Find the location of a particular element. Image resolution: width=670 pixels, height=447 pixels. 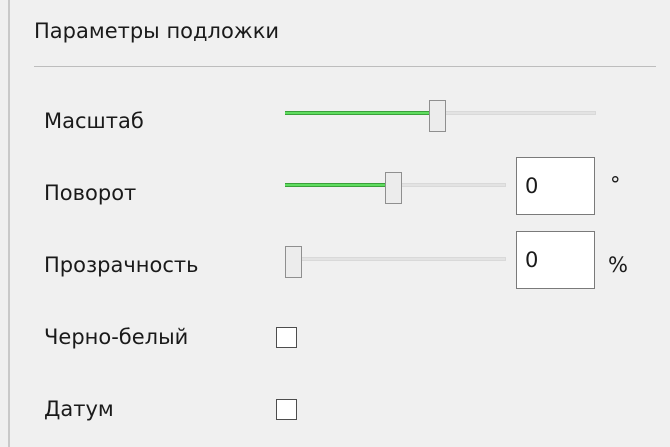

opacity-unit-percent: % is located at coordinates (618, 265).